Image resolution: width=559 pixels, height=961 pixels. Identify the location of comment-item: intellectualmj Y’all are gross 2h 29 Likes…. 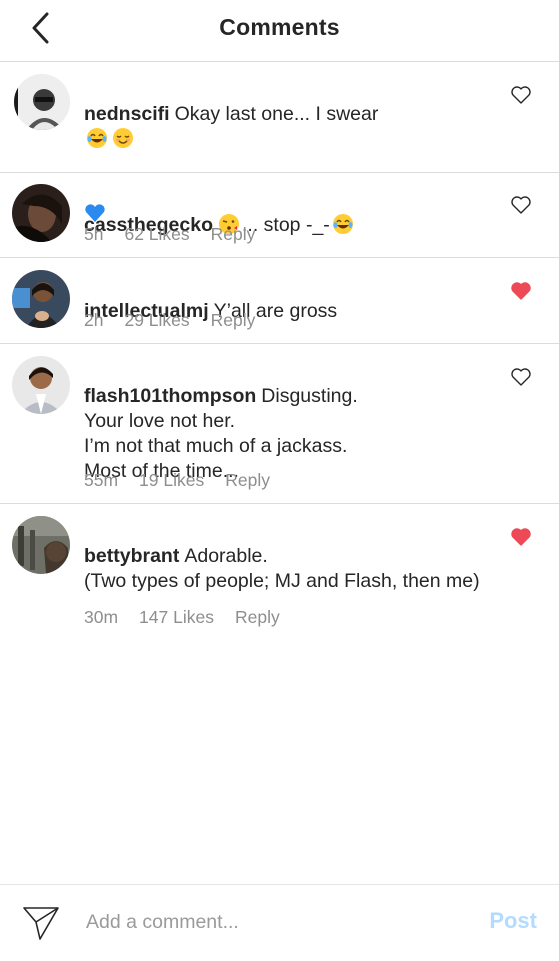
(279, 300).